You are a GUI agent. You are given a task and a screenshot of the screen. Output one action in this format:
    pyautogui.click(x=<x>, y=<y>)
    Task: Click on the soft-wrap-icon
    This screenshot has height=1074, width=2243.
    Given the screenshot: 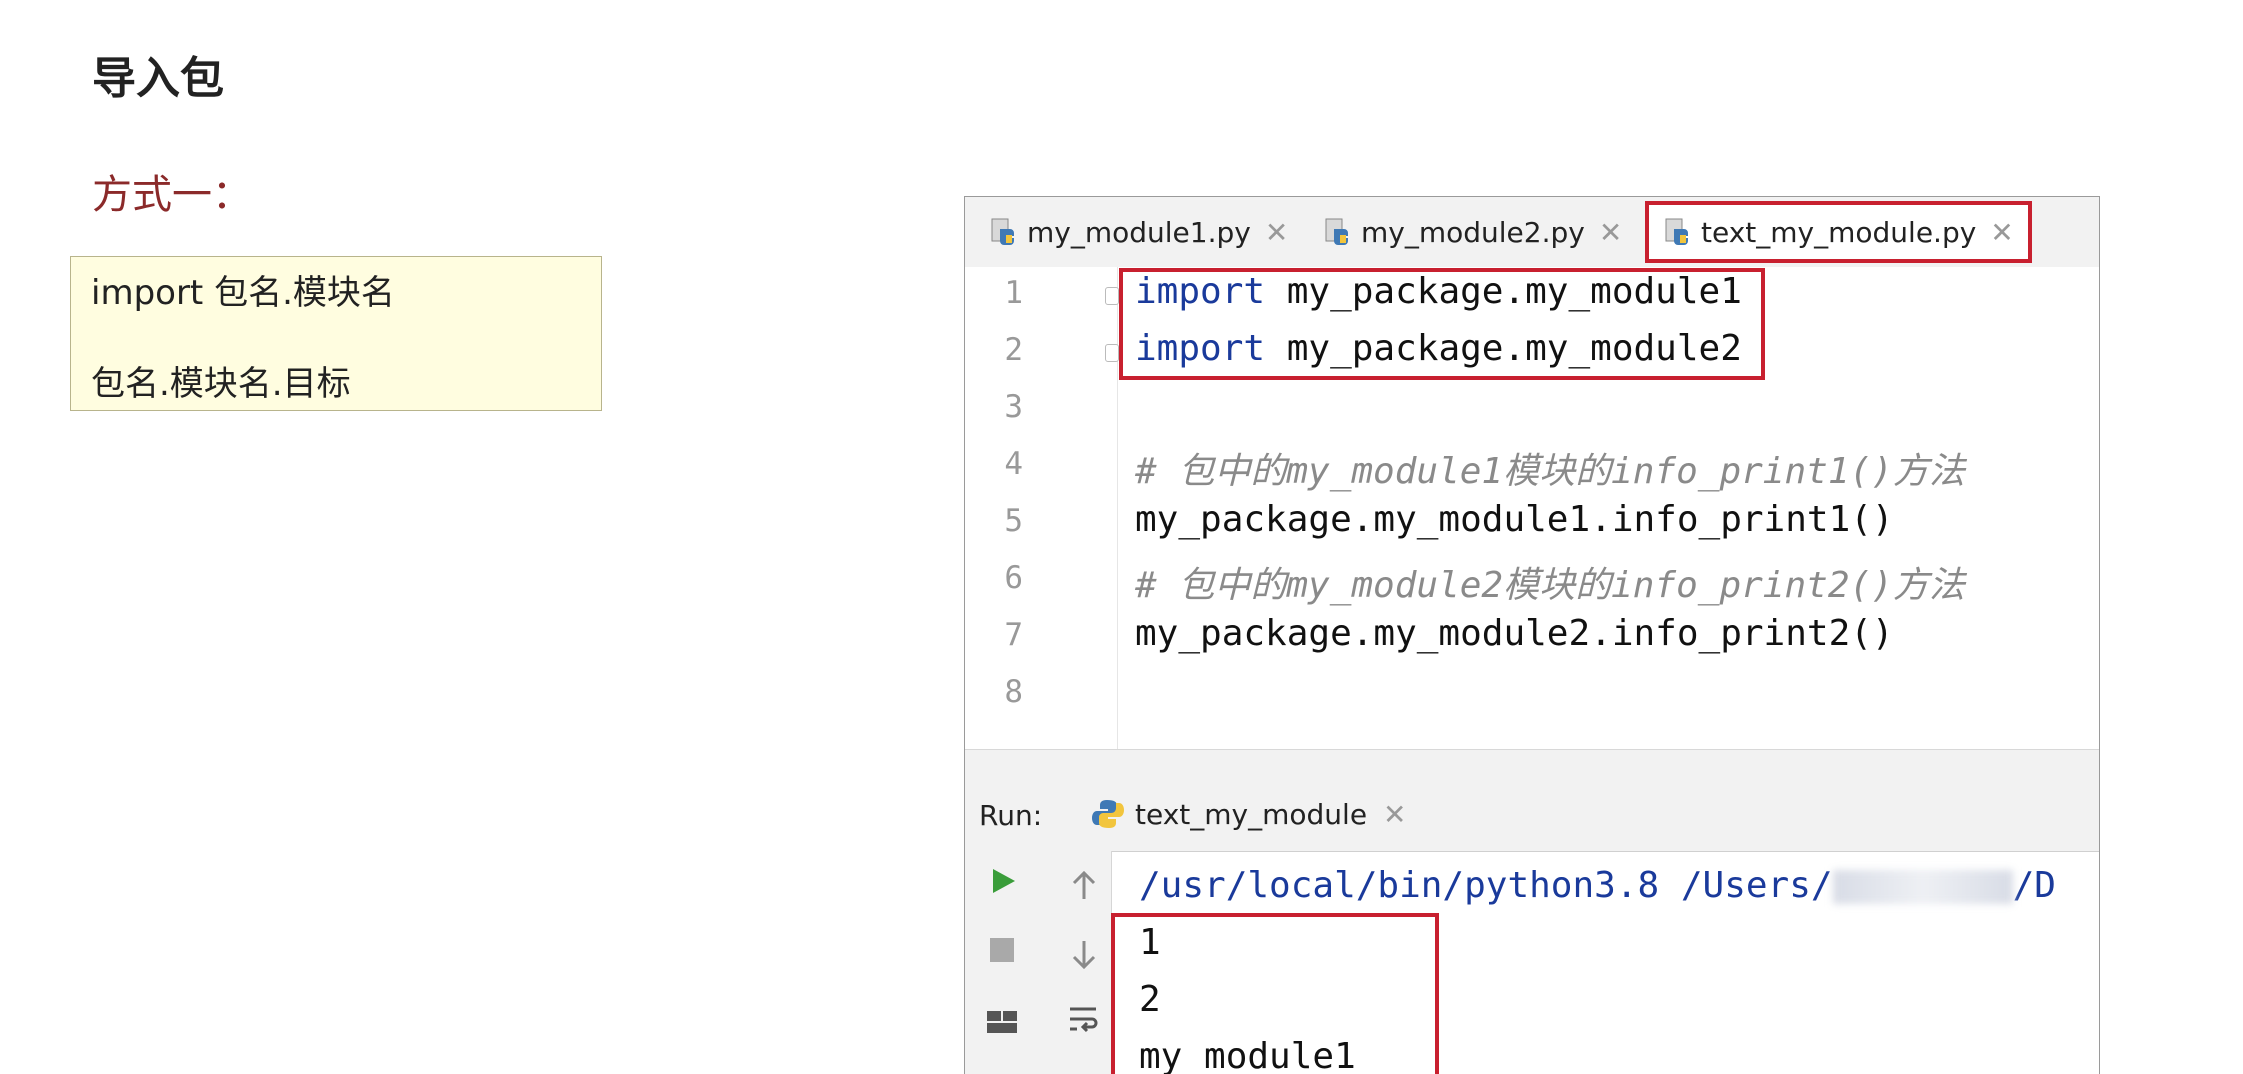 What is the action you would take?
    pyautogui.click(x=1084, y=1019)
    